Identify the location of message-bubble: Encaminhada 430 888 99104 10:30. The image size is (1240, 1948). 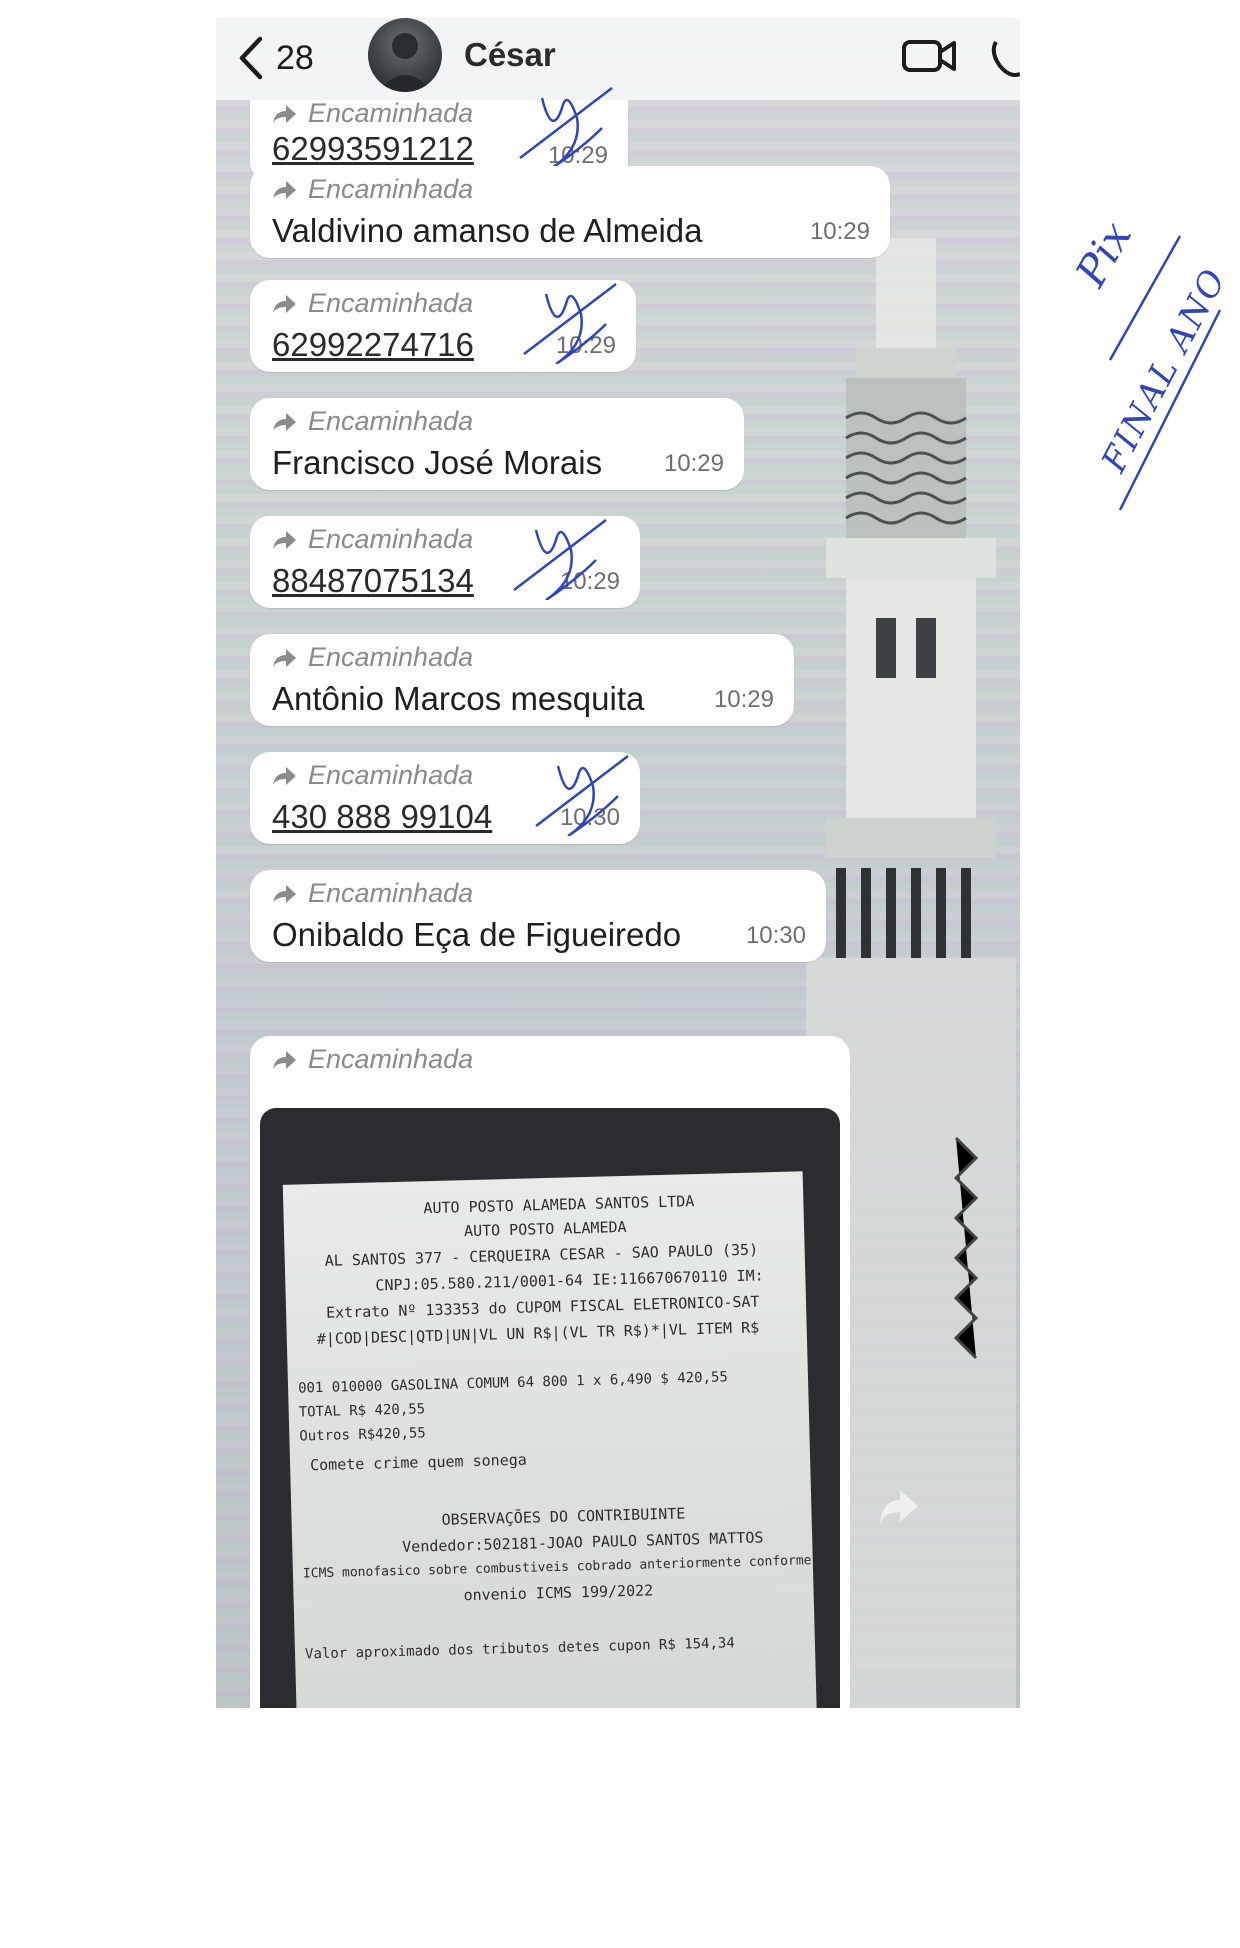
(445, 798).